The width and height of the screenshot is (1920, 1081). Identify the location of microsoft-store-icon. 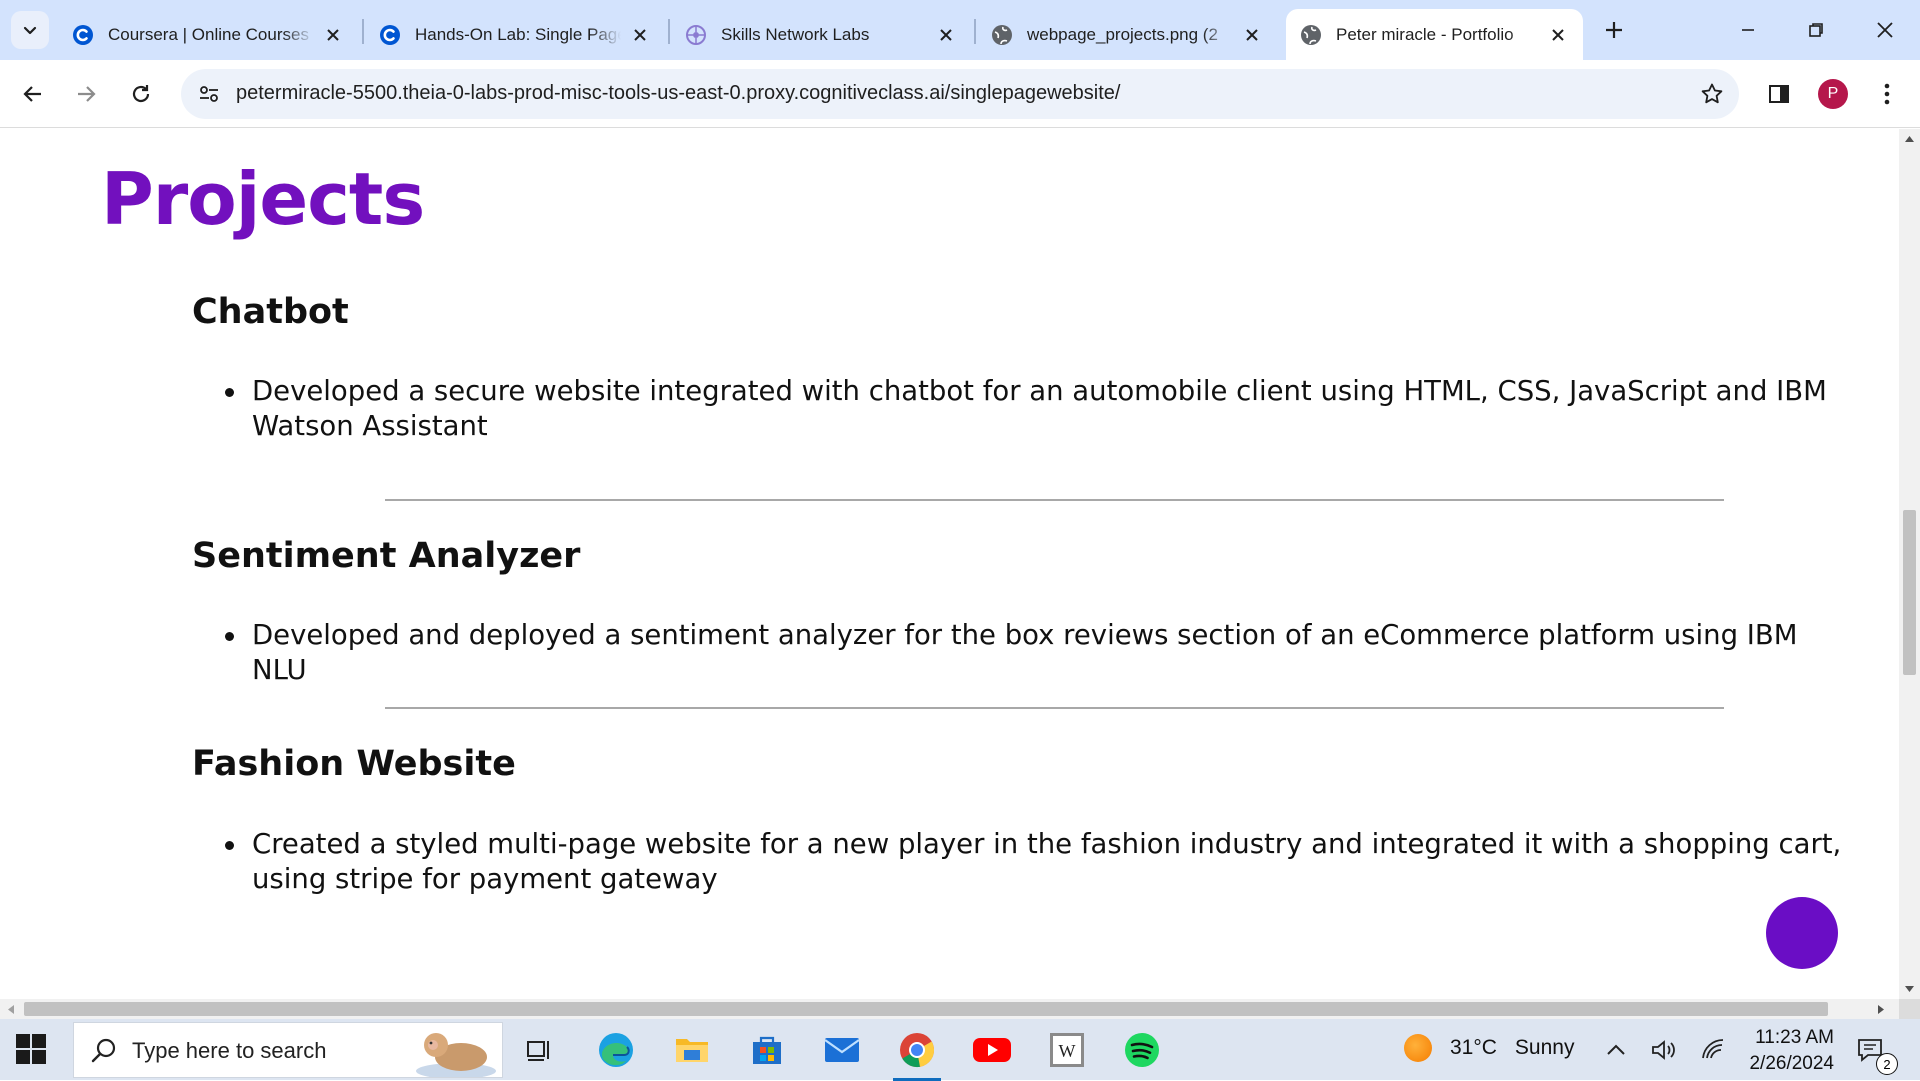
(767, 1050).